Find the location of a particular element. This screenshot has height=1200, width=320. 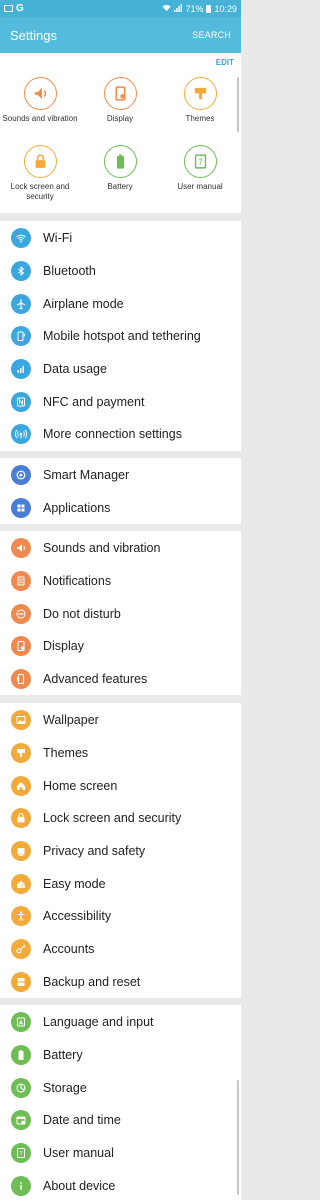

wifi-icon is located at coordinates (21, 238).